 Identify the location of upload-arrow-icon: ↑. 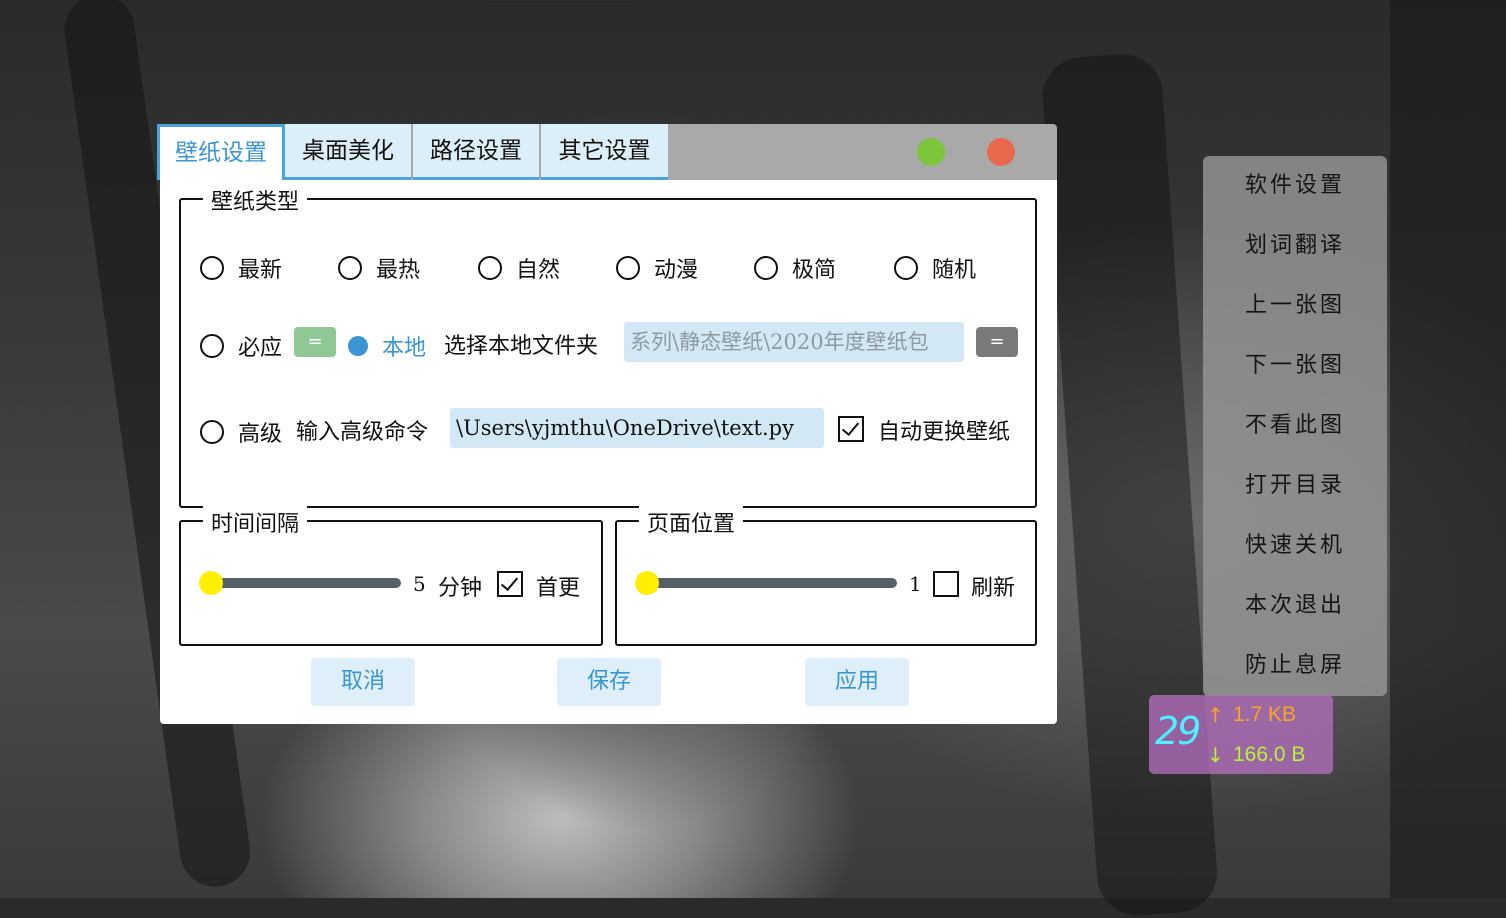
(1215, 715).